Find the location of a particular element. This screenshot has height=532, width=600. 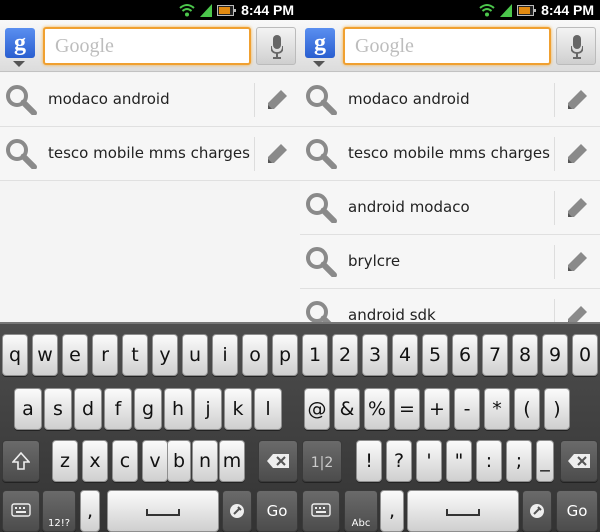

key-m: m is located at coordinates (232, 461).